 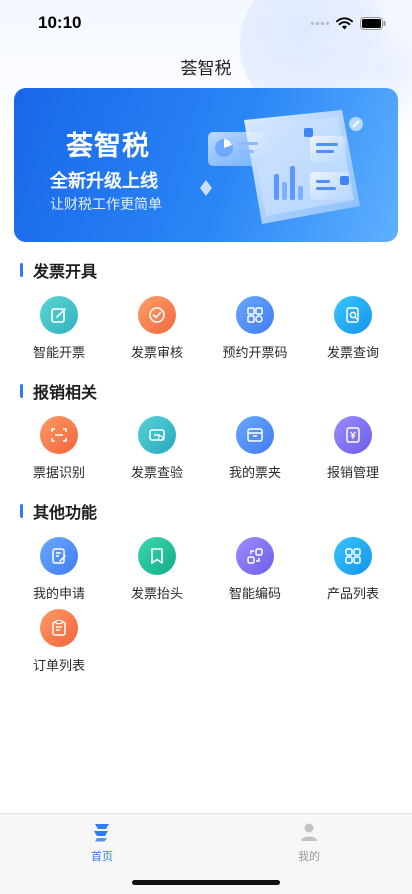 What do you see at coordinates (58, 353) in the screenshot?
I see `grid-label: 智能开票` at bounding box center [58, 353].